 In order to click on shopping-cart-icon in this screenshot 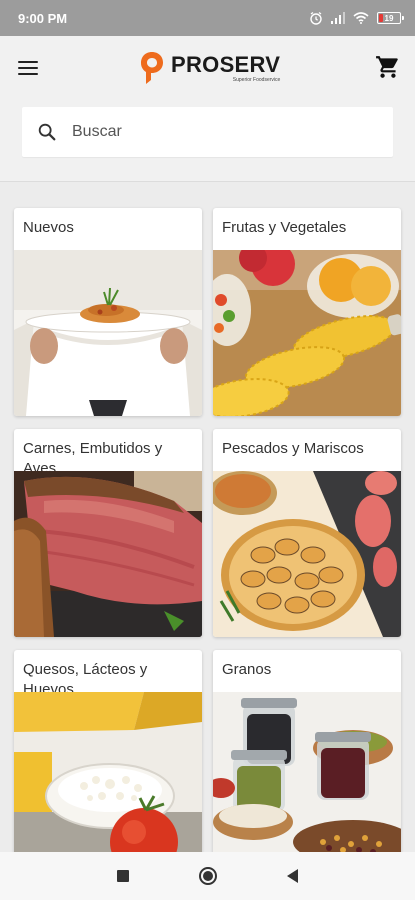, I will do `click(388, 67)`.